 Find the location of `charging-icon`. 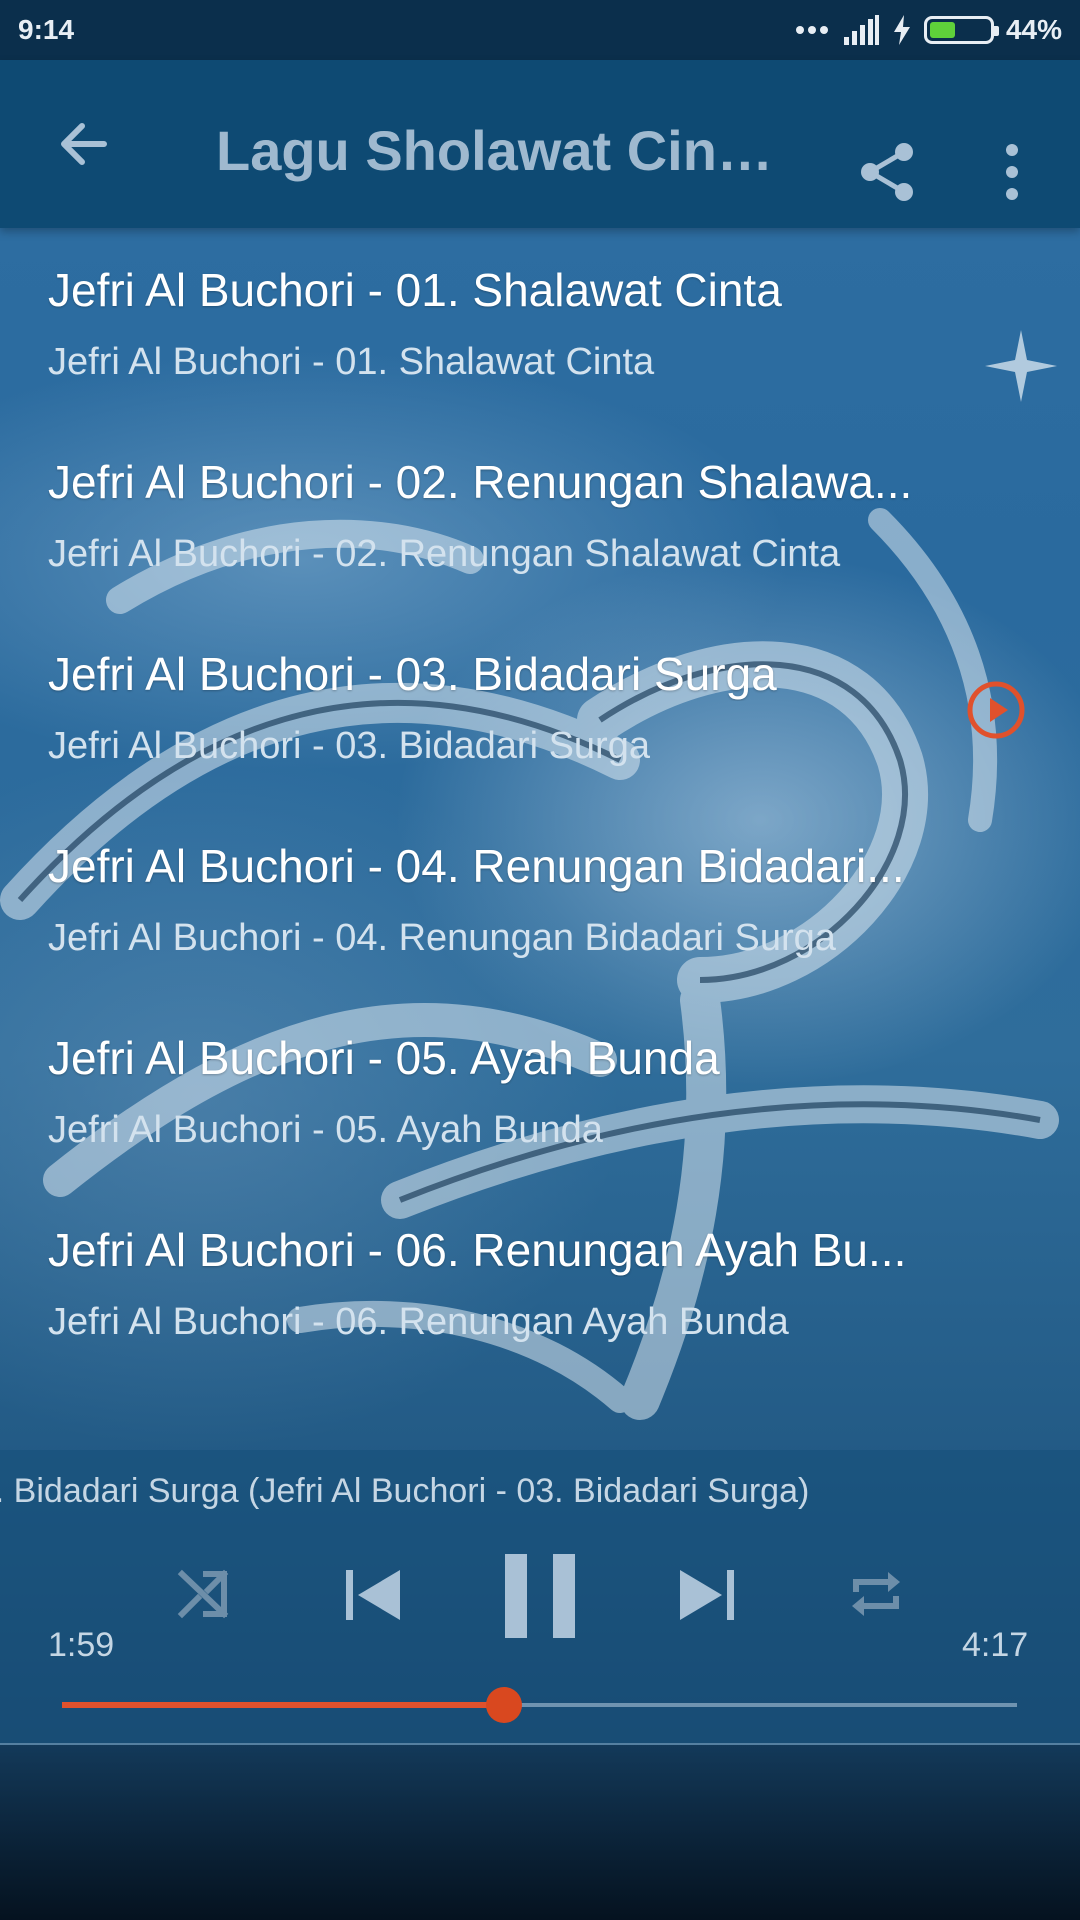

charging-icon is located at coordinates (901, 30).